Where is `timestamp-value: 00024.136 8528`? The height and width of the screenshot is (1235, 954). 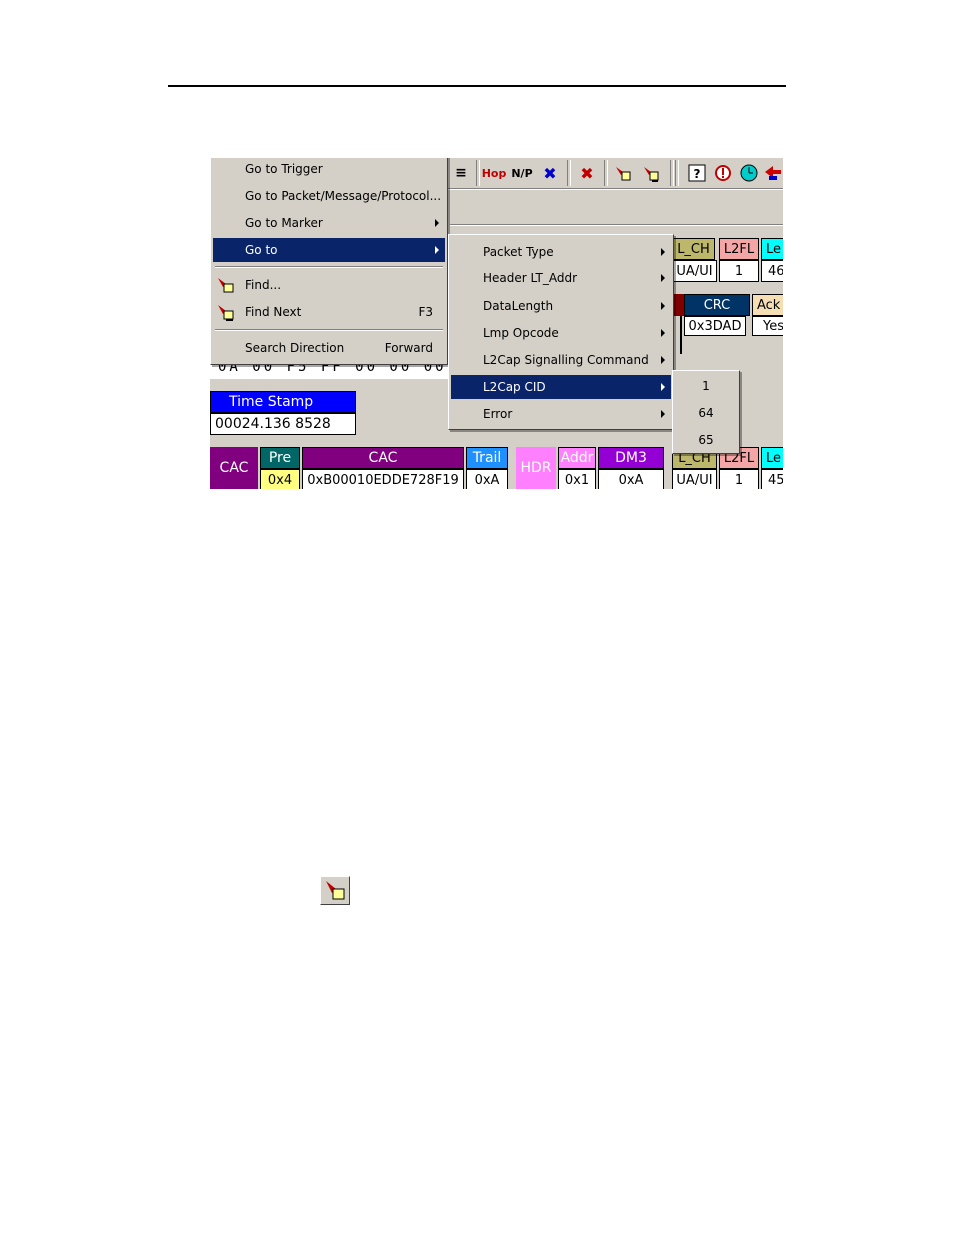 timestamp-value: 00024.136 8528 is located at coordinates (283, 424).